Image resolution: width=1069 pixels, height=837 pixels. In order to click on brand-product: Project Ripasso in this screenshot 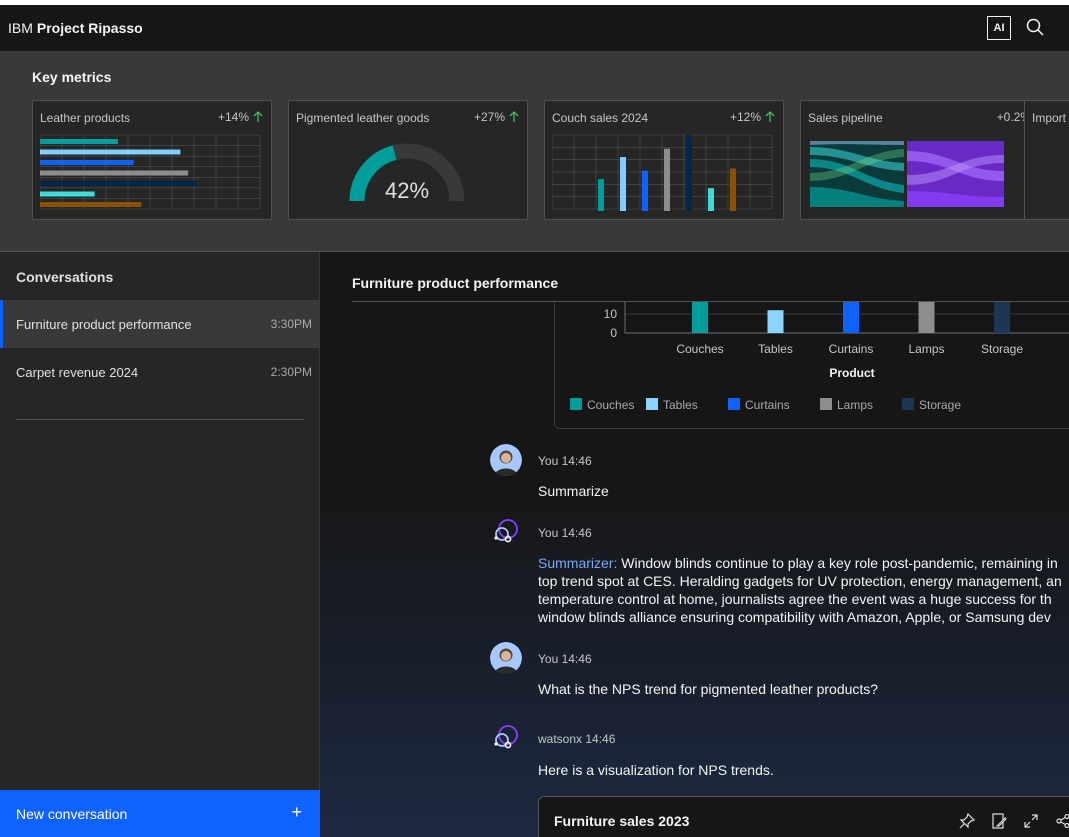, I will do `click(89, 28)`.